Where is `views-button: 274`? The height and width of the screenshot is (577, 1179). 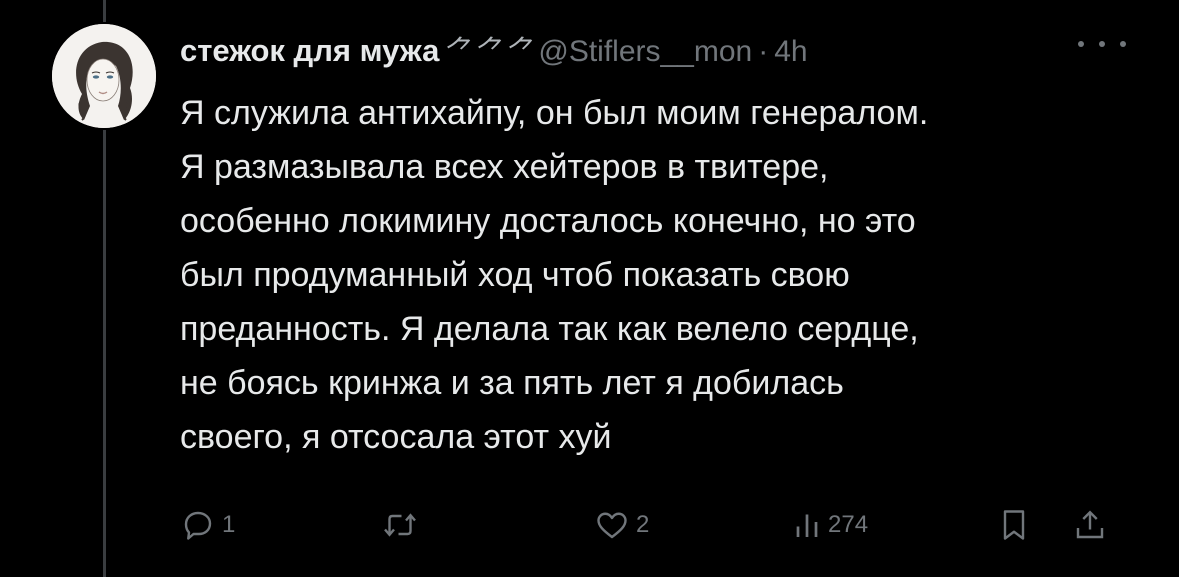 views-button: 274 is located at coordinates (830, 525).